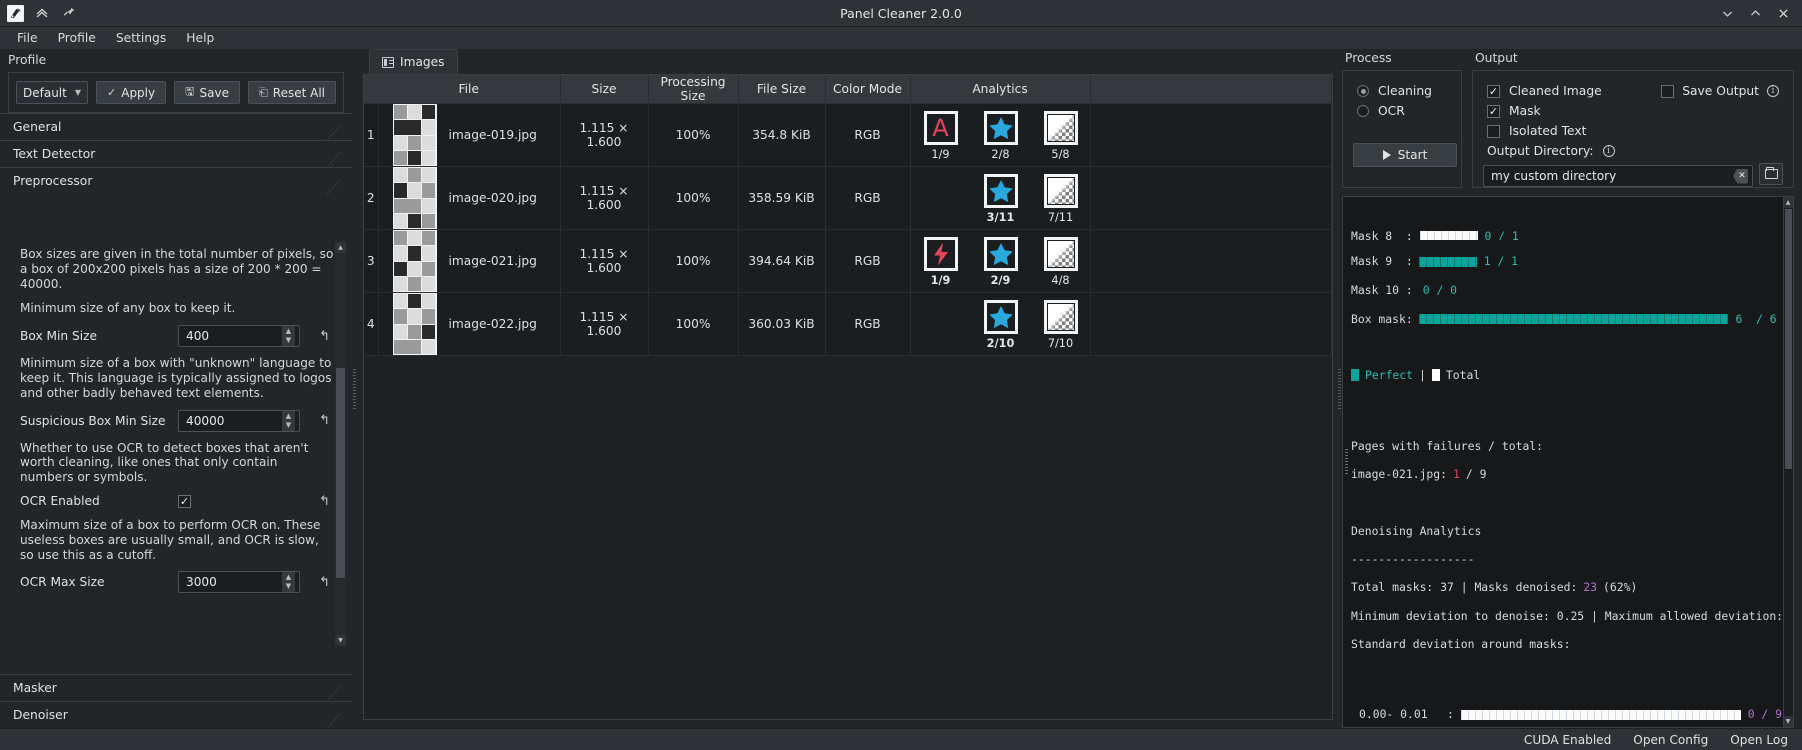 Image resolution: width=1802 pixels, height=750 pixels. I want to click on profile-toolbar: Default ▼ ✓ Apply 🖫 Save ⎗ Reset All, so click(176, 92).